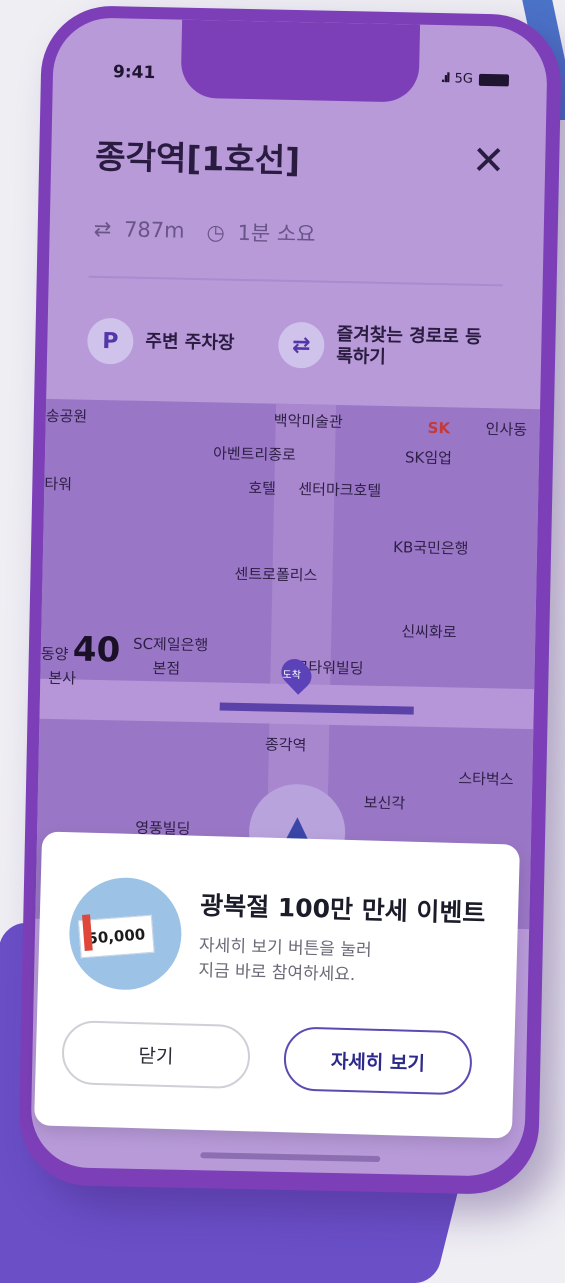  What do you see at coordinates (494, 79) in the screenshot?
I see `battery-icon` at bounding box center [494, 79].